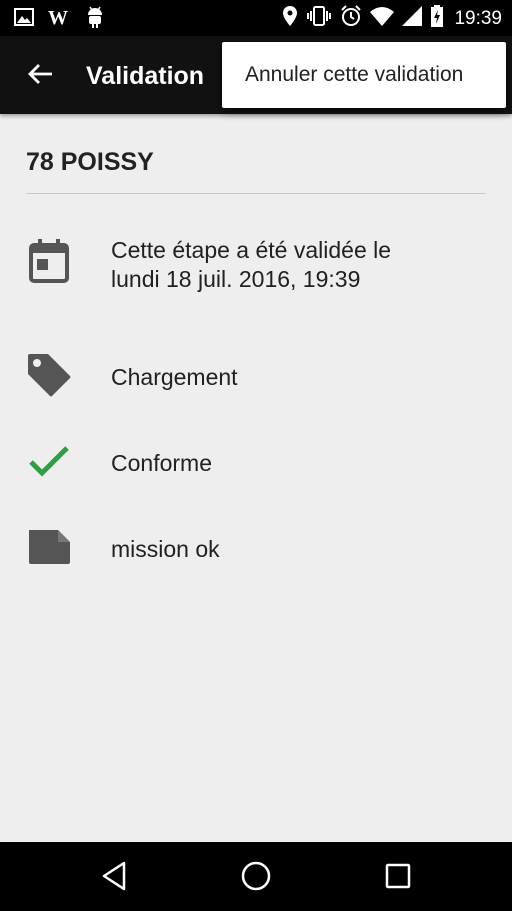 The image size is (512, 911). Describe the element at coordinates (95, 19) in the screenshot. I see `android-icon` at that location.